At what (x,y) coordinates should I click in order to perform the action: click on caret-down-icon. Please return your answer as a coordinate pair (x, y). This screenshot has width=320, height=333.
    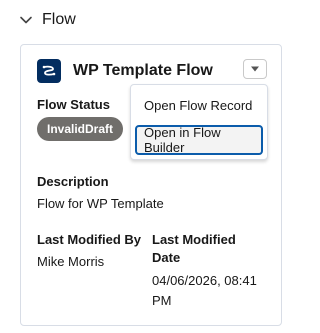
    Looking at the image, I should click on (255, 69).